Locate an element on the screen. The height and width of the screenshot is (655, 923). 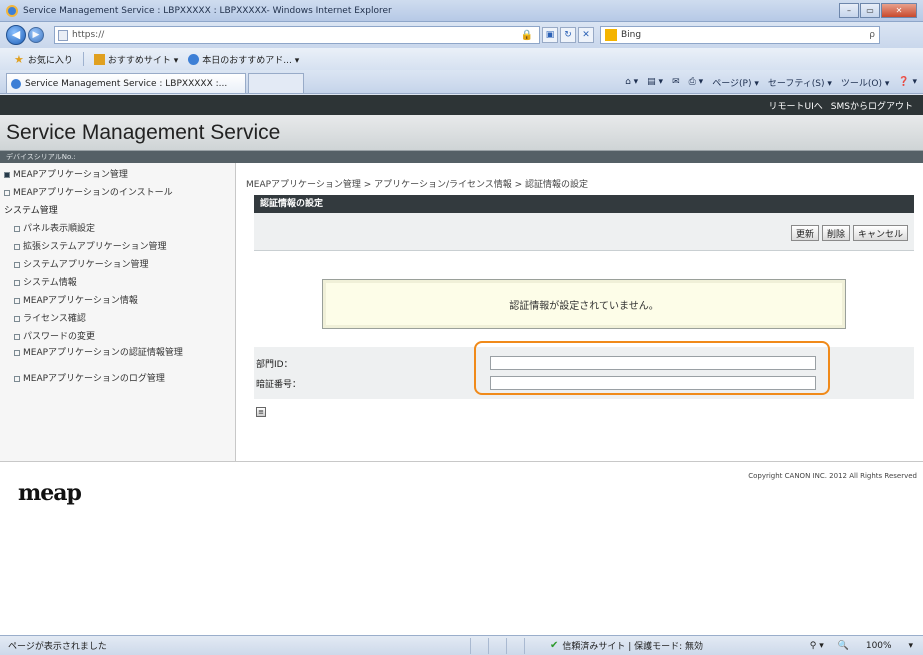
command-page: ページ(P) ▾ is located at coordinates (735, 82).